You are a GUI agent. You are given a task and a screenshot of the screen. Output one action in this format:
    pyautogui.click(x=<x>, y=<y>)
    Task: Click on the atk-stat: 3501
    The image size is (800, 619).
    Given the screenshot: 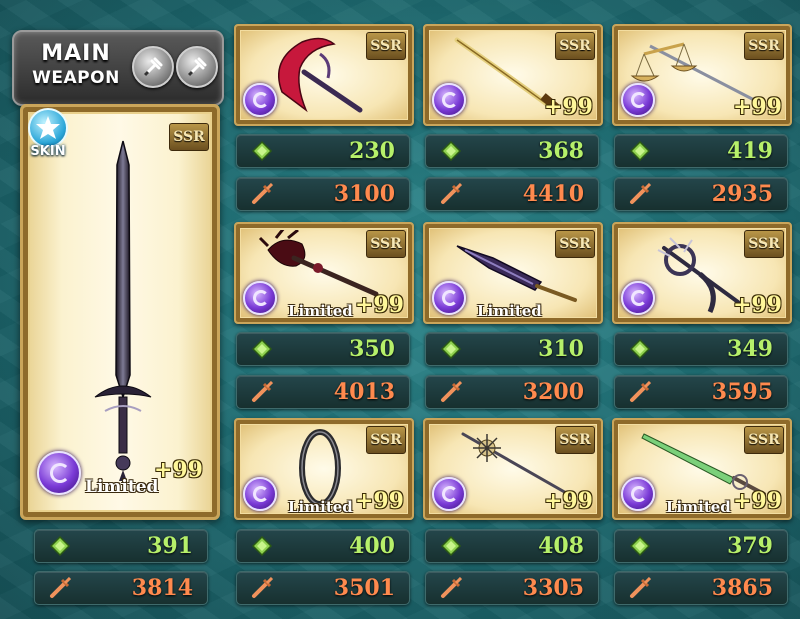 What is the action you would take?
    pyautogui.click(x=323, y=588)
    